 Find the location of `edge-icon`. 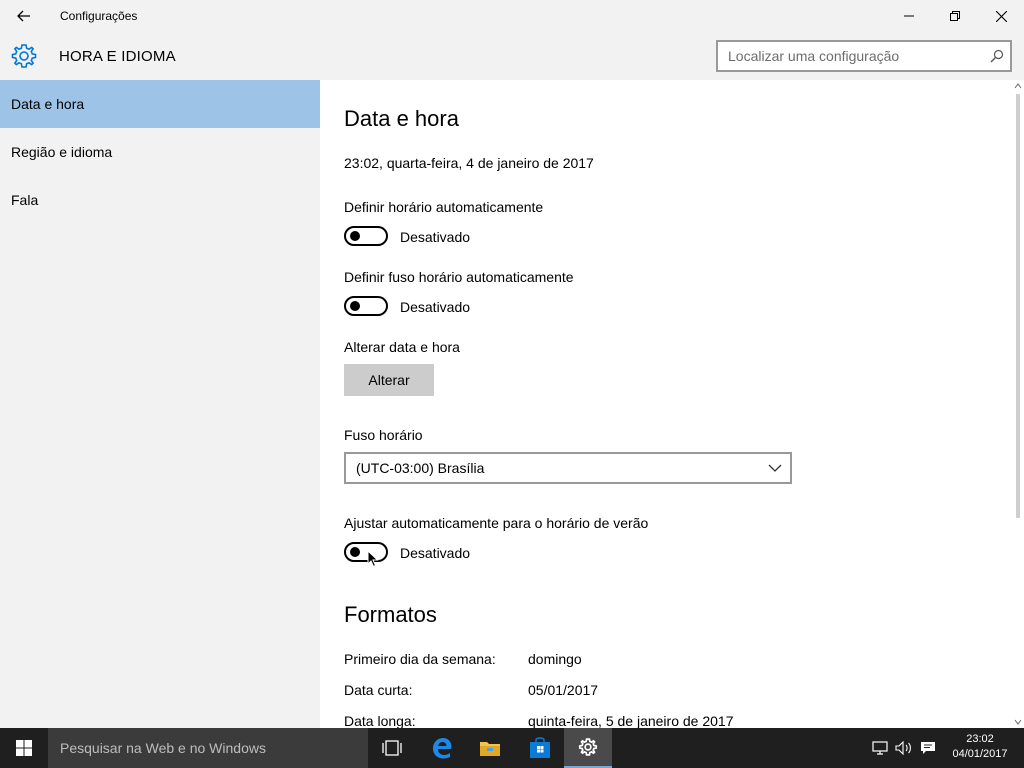

edge-icon is located at coordinates (442, 748).